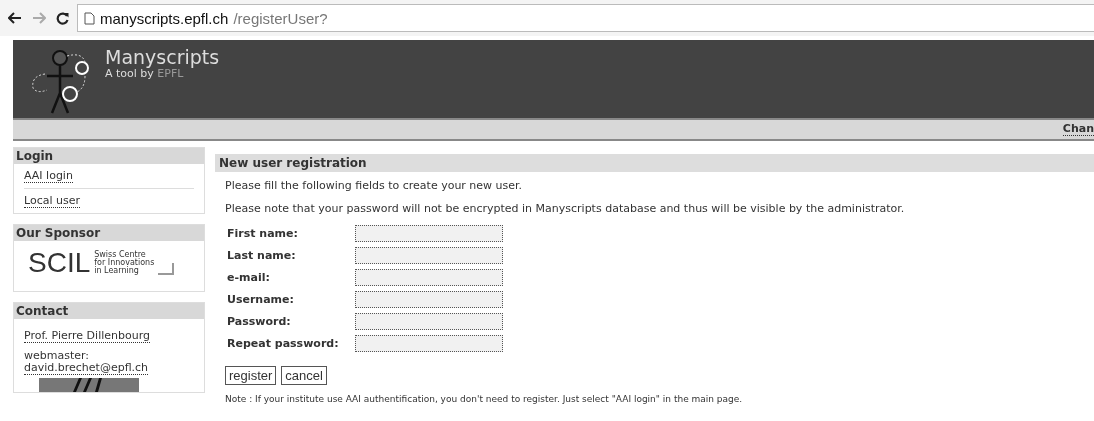 Image resolution: width=1094 pixels, height=421 pixels. What do you see at coordinates (565, 209) in the screenshot?
I see `instruction-text: Please note that your password will not be encrypted in Manyscripts database and thus will be visible by the administrator.` at bounding box center [565, 209].